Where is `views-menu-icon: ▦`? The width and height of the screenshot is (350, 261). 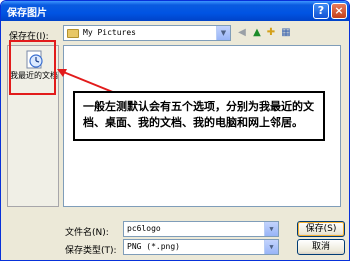 views-menu-icon: ▦ is located at coordinates (286, 33).